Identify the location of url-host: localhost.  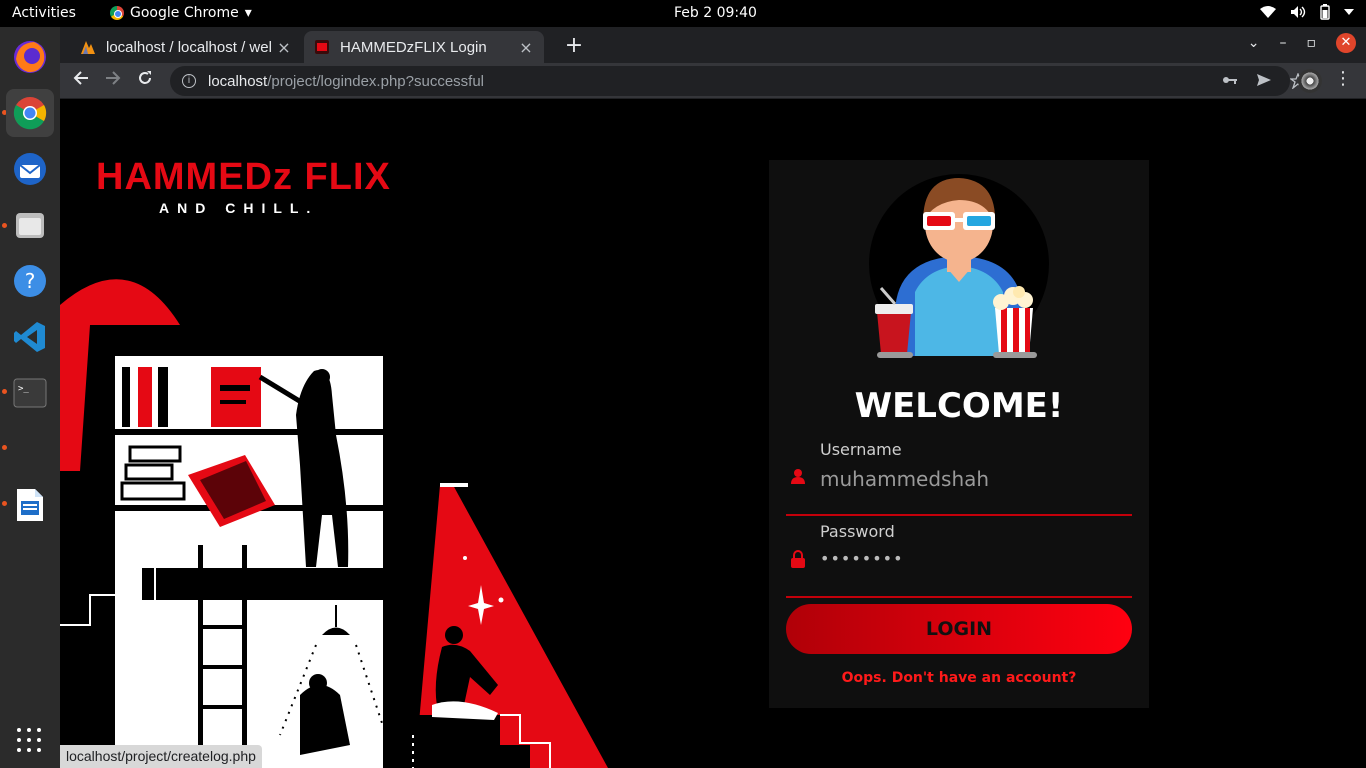
(238, 81).